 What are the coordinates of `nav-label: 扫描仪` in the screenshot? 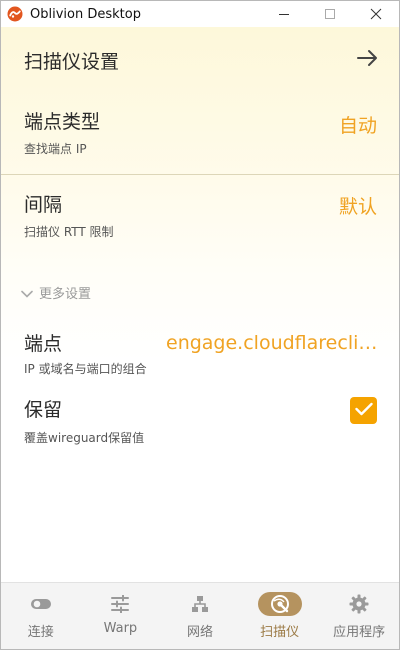 It's located at (280, 632).